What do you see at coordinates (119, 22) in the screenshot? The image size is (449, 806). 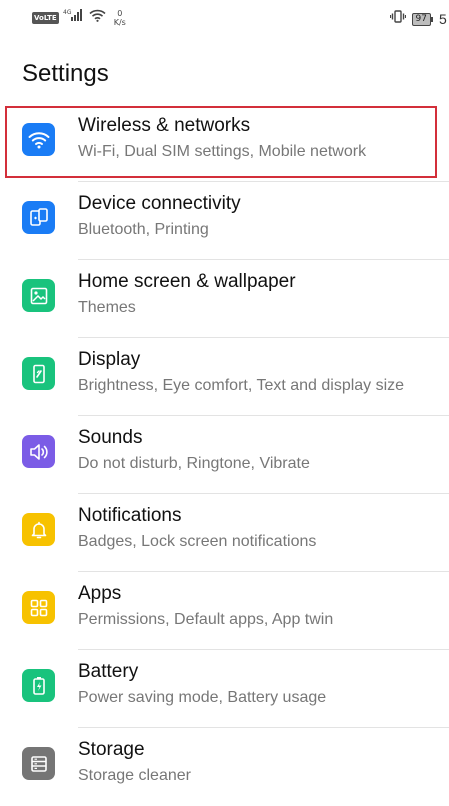 I see `network-speed-unit: K/s` at bounding box center [119, 22].